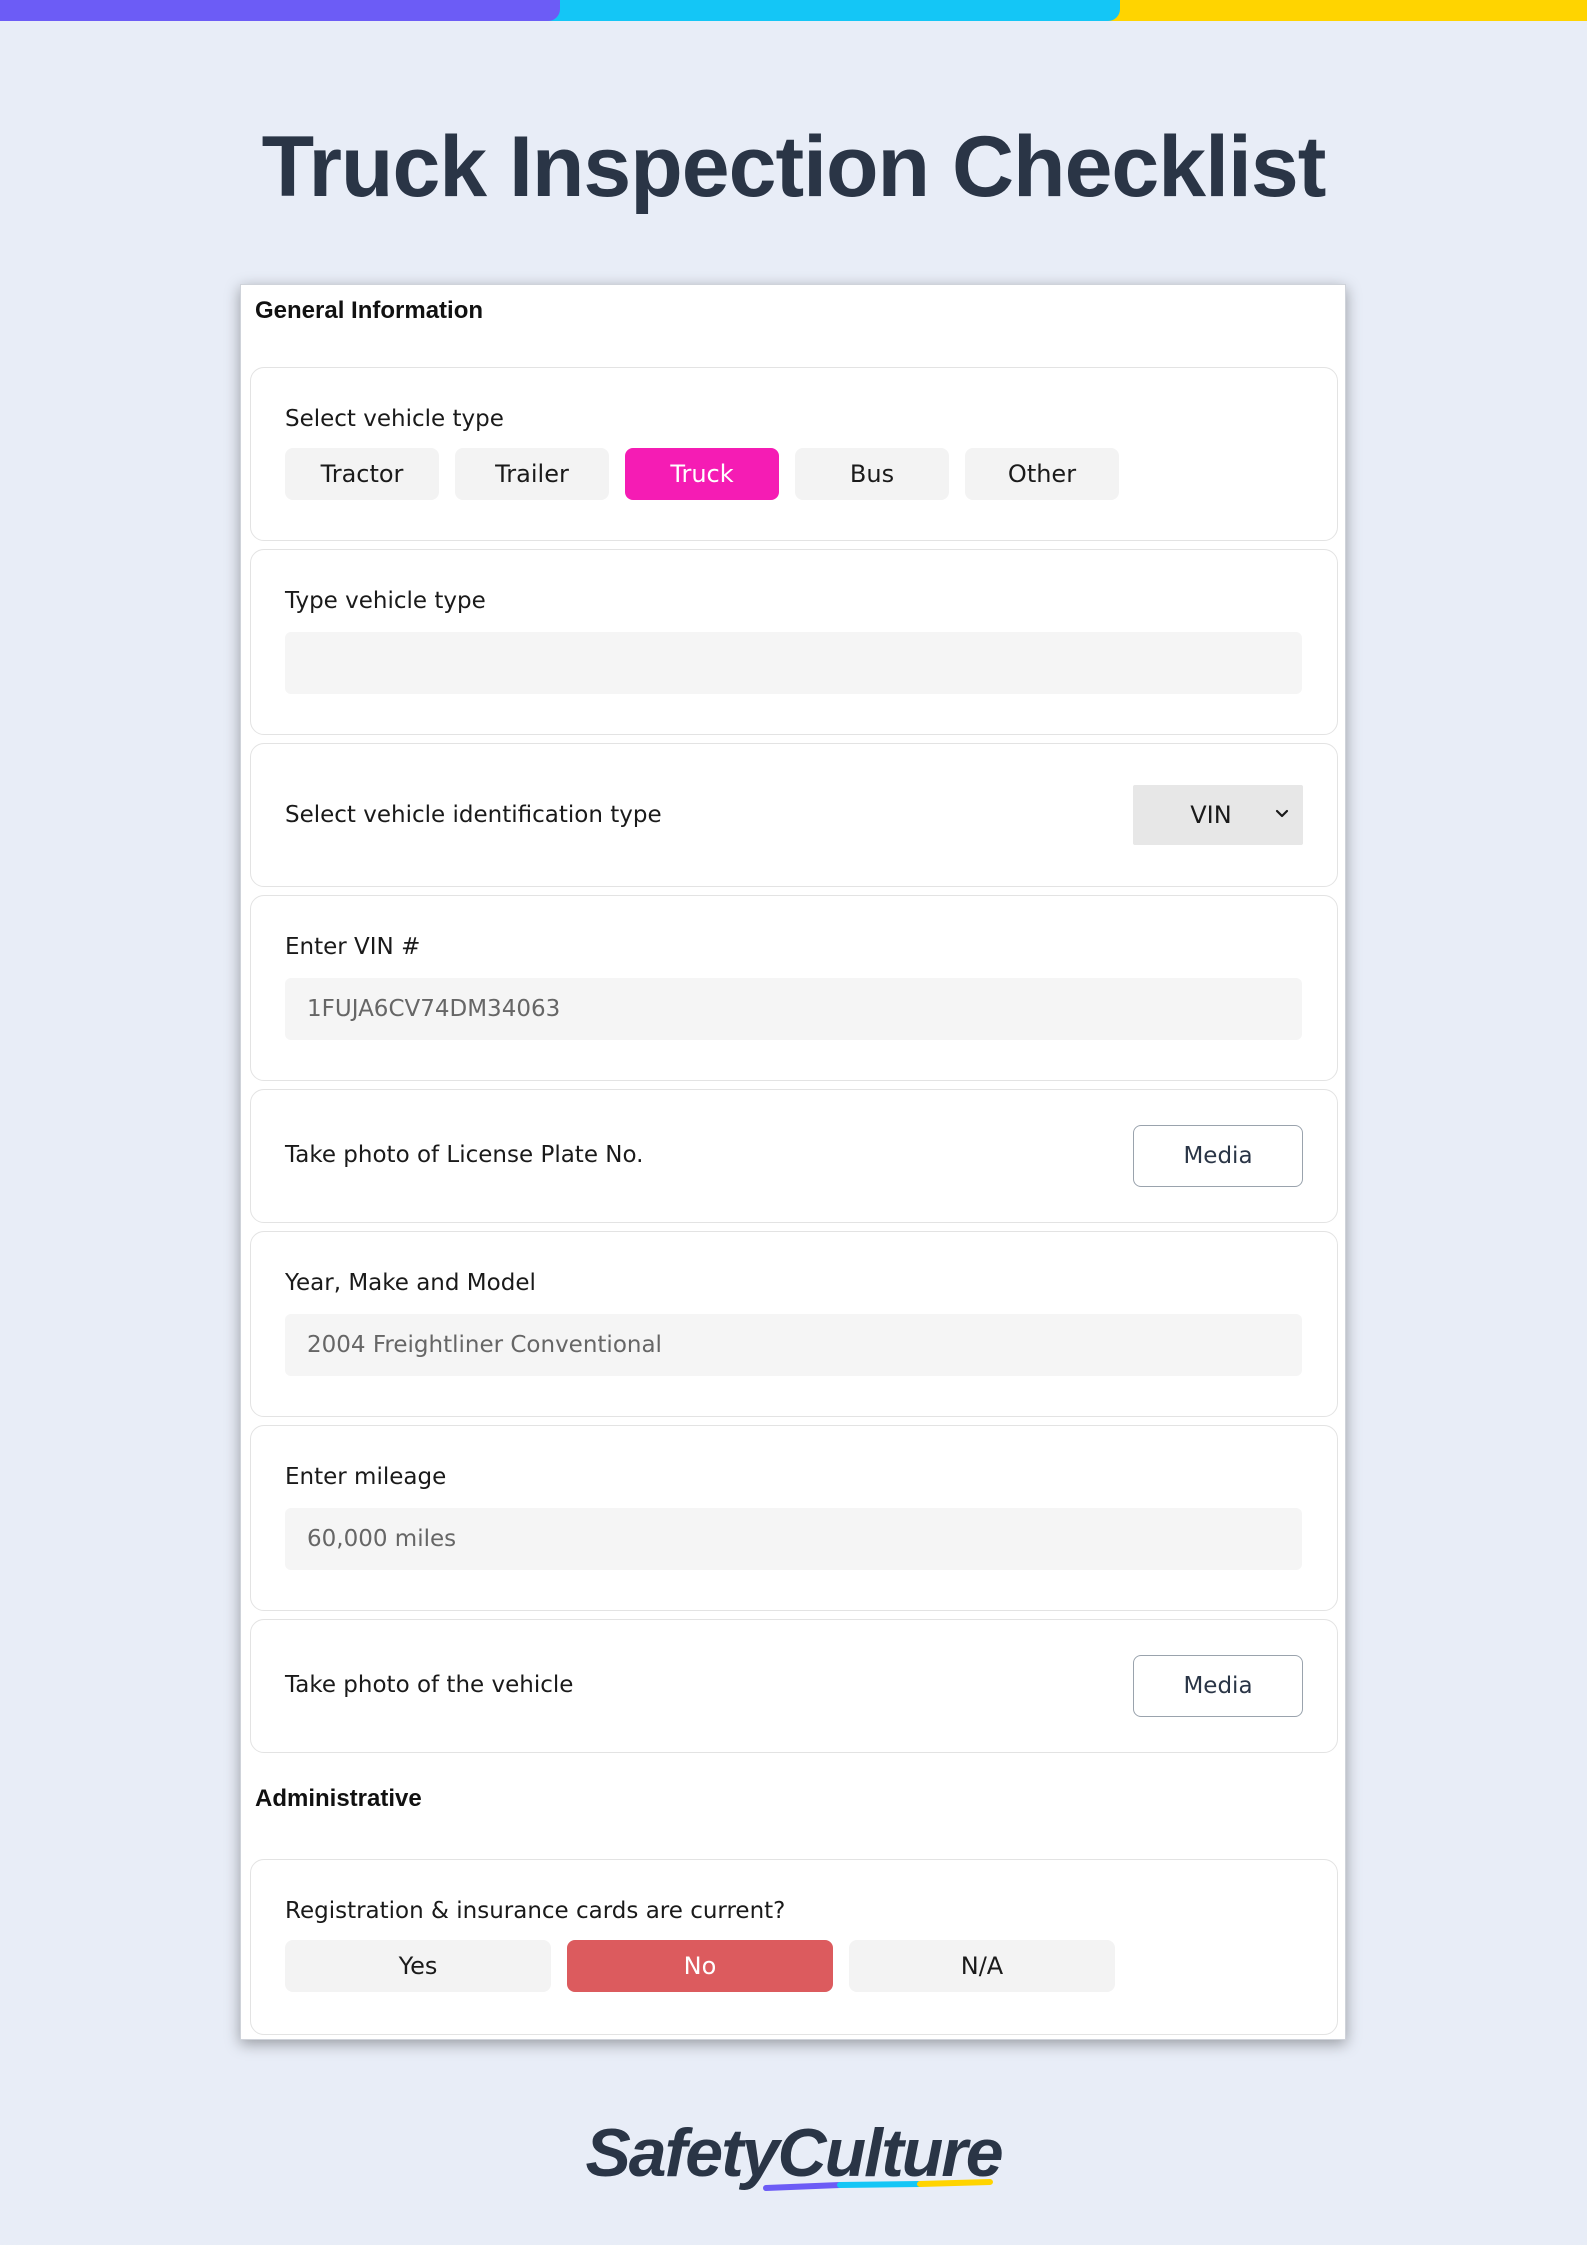 This screenshot has height=2245, width=1587. I want to click on field-type-vehicle-type: Type vehicle type, so click(794, 642).